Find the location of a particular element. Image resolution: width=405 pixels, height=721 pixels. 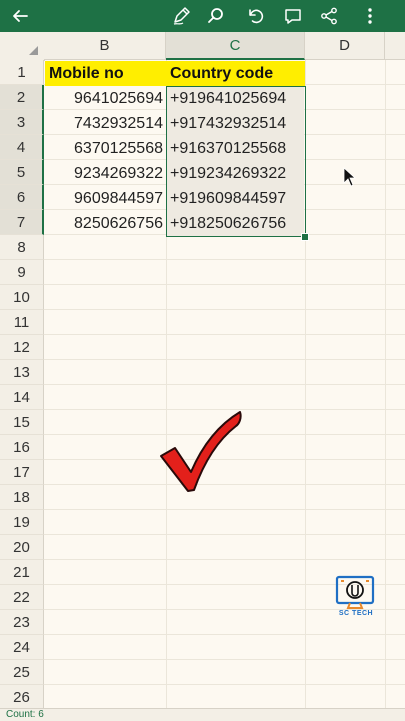

row-header: 22 is located at coordinates (22, 597).